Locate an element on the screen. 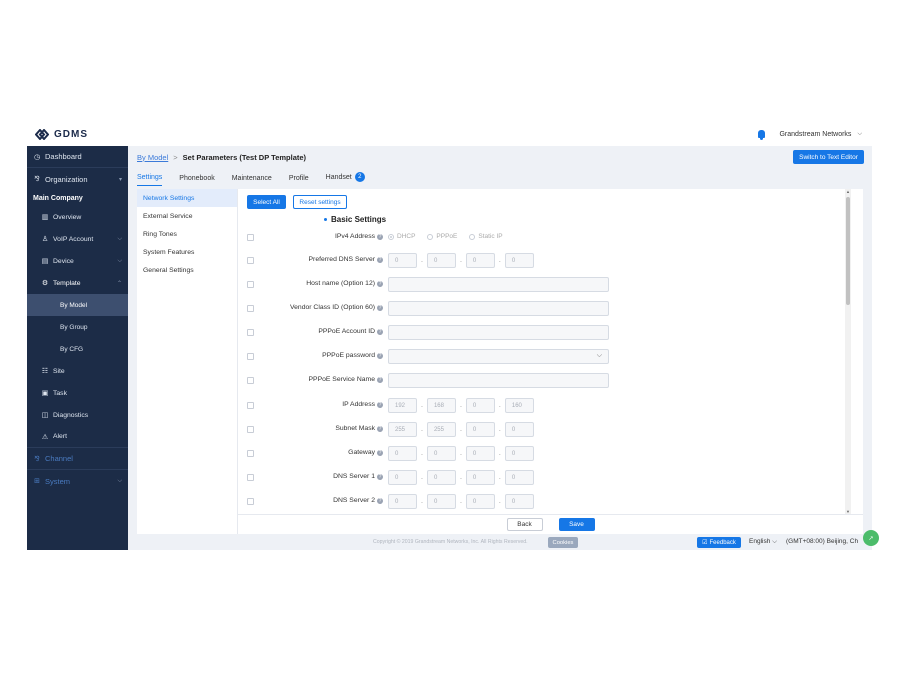 The image size is (900, 675). sidebar-item-by-group: By Group is located at coordinates (77, 327).